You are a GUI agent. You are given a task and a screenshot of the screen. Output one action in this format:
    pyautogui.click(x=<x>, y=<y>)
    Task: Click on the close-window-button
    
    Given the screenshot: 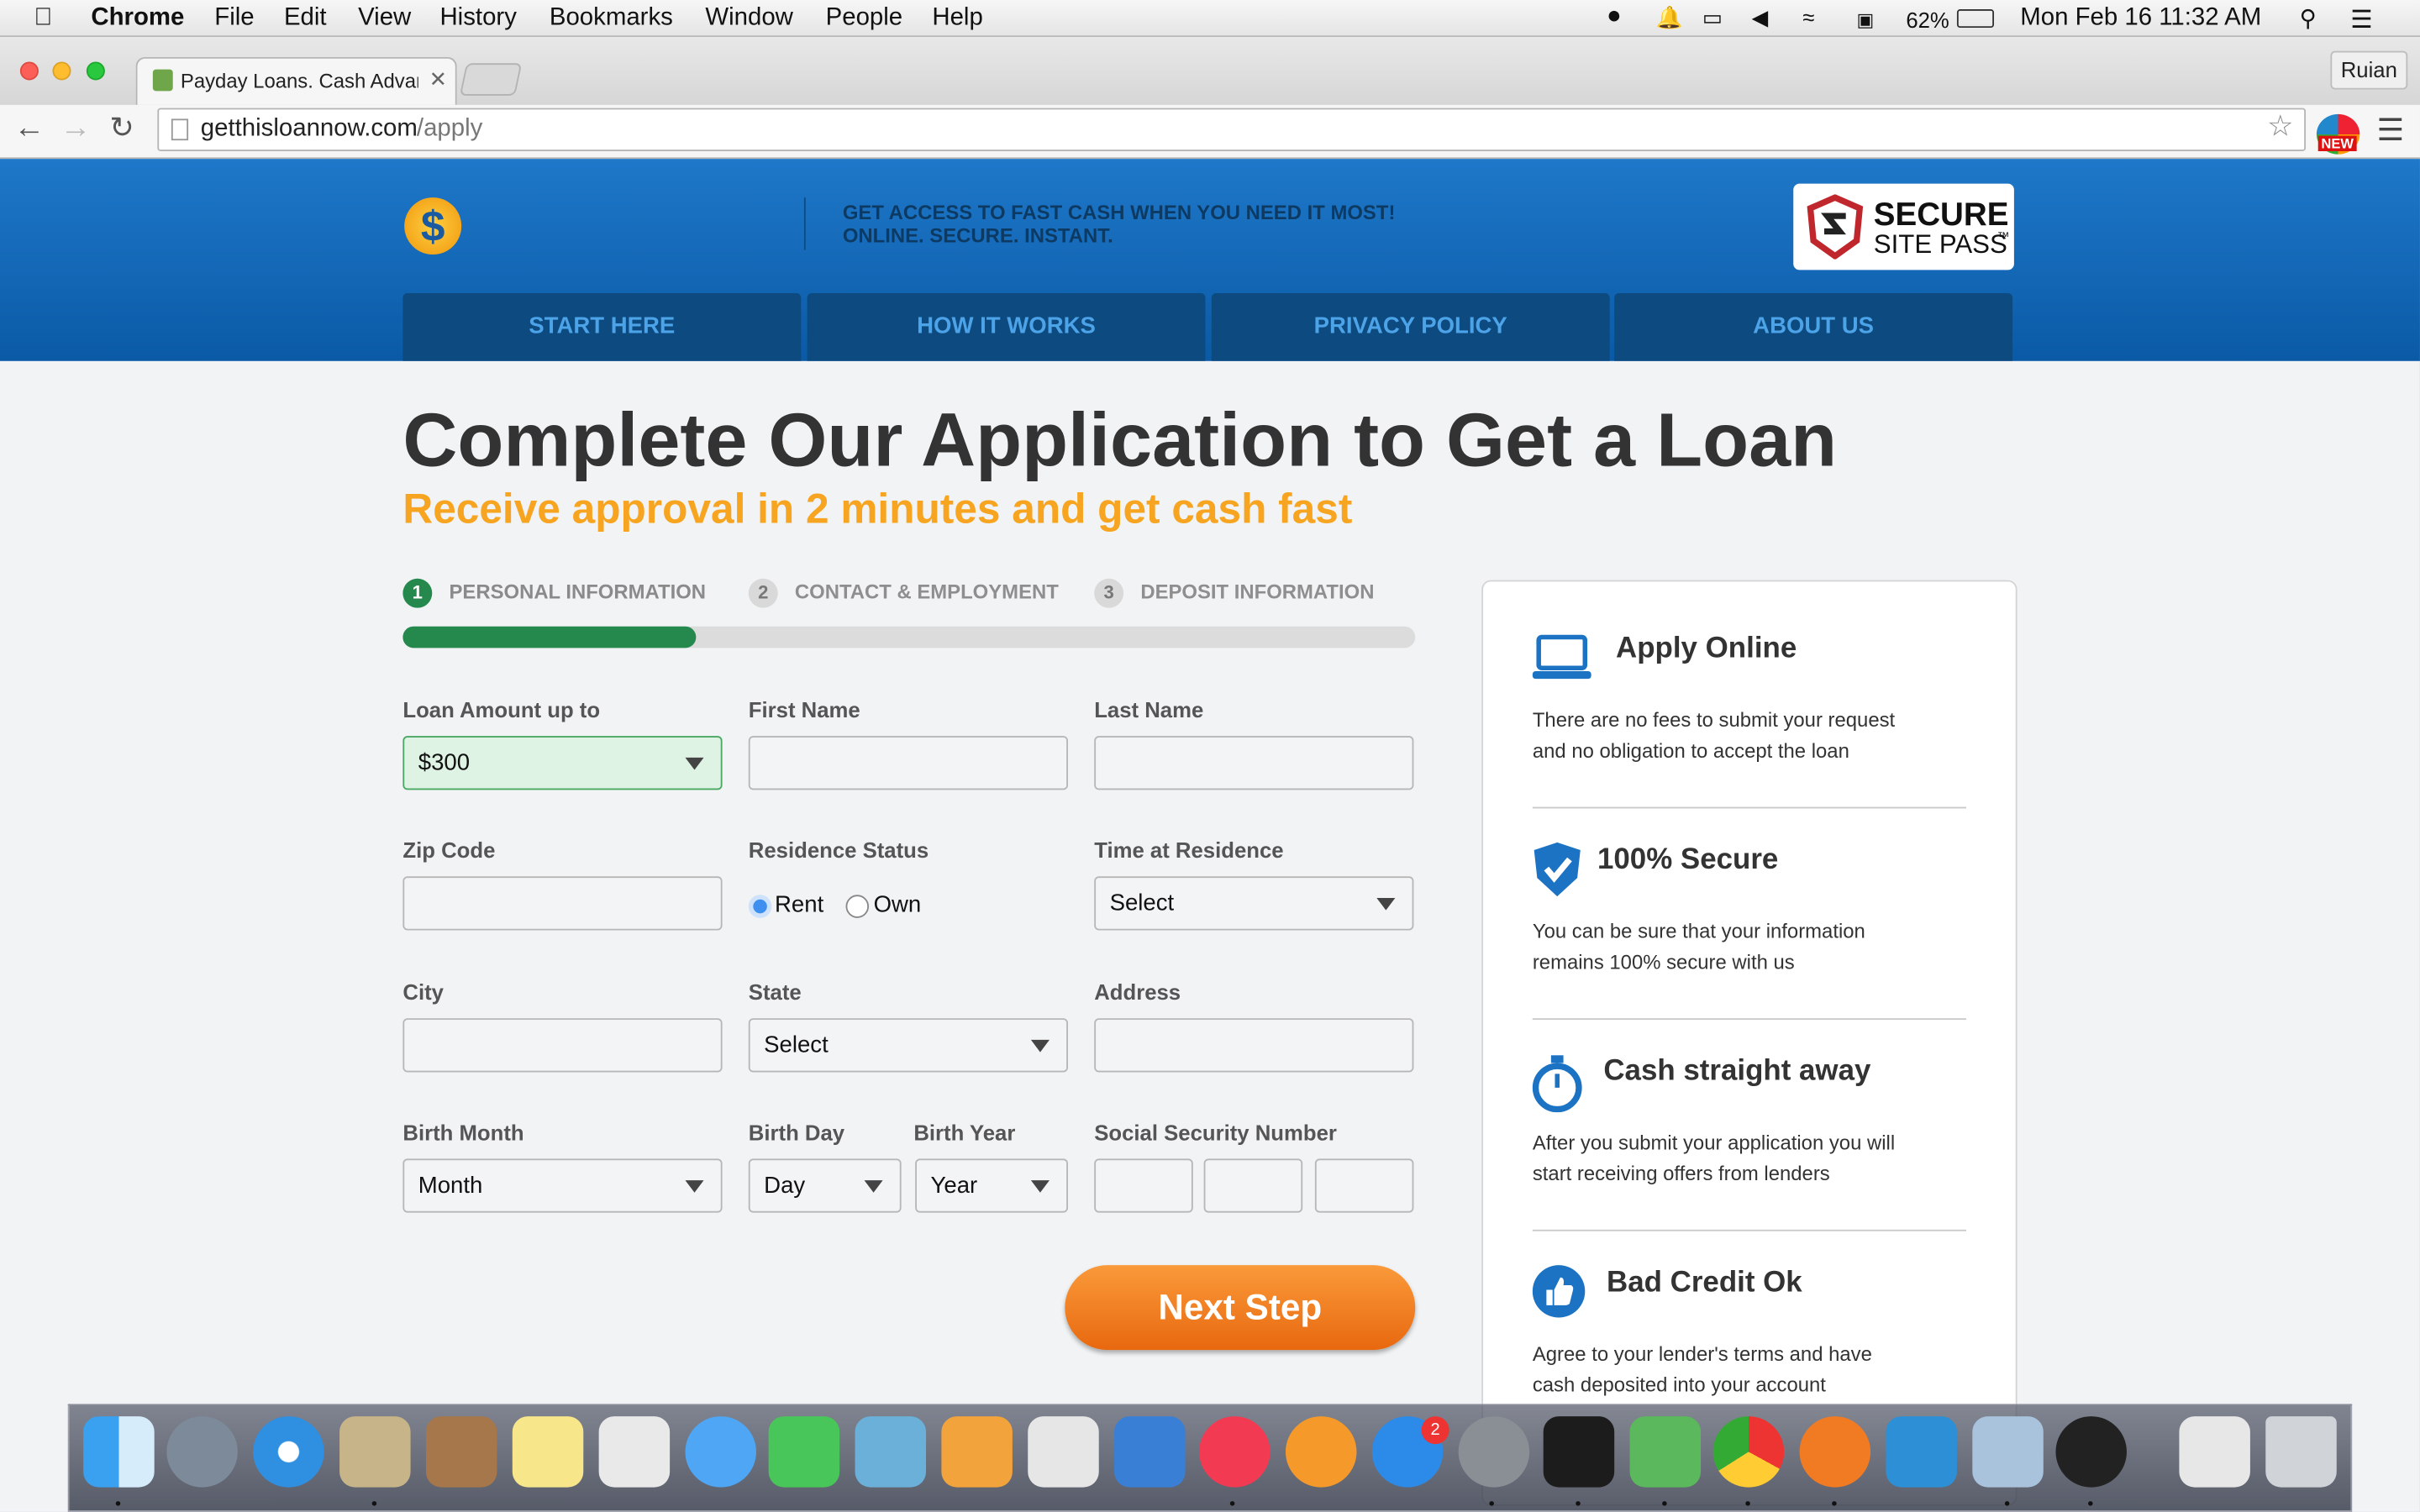 What is the action you would take?
    pyautogui.click(x=29, y=71)
    